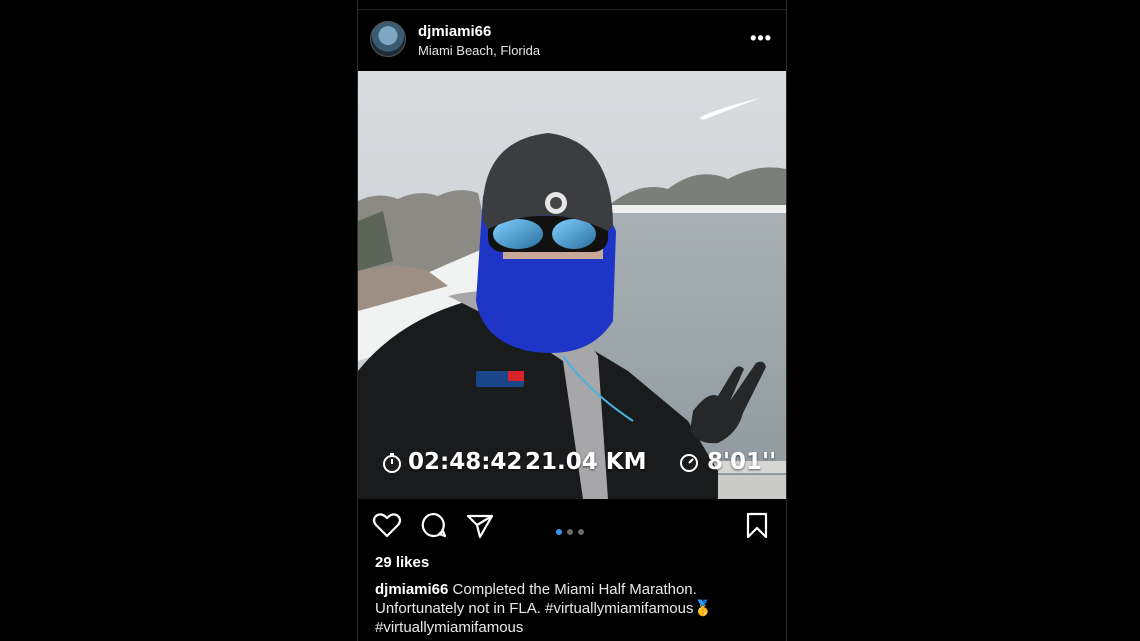 The height and width of the screenshot is (641, 1140). I want to click on carousel-indicator, so click(572, 528).